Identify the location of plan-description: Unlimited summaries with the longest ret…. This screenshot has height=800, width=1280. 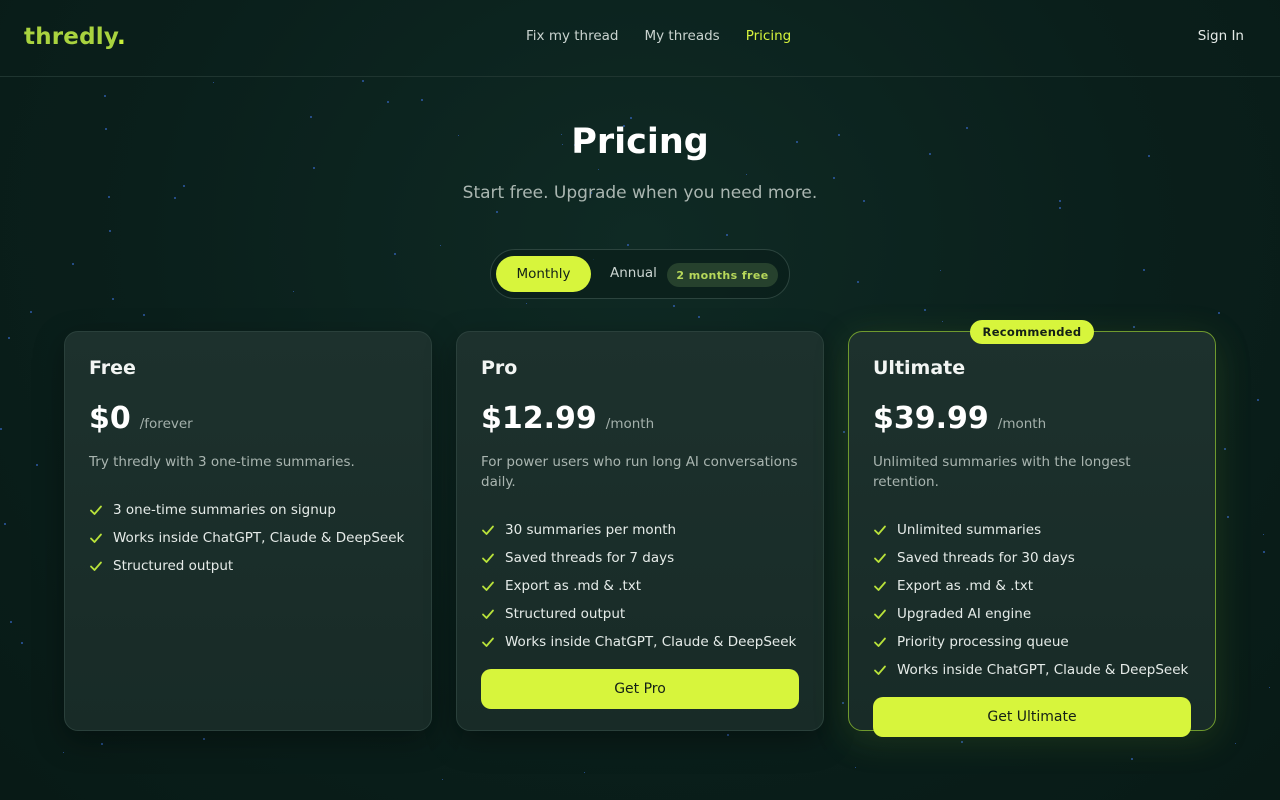
(1002, 472).